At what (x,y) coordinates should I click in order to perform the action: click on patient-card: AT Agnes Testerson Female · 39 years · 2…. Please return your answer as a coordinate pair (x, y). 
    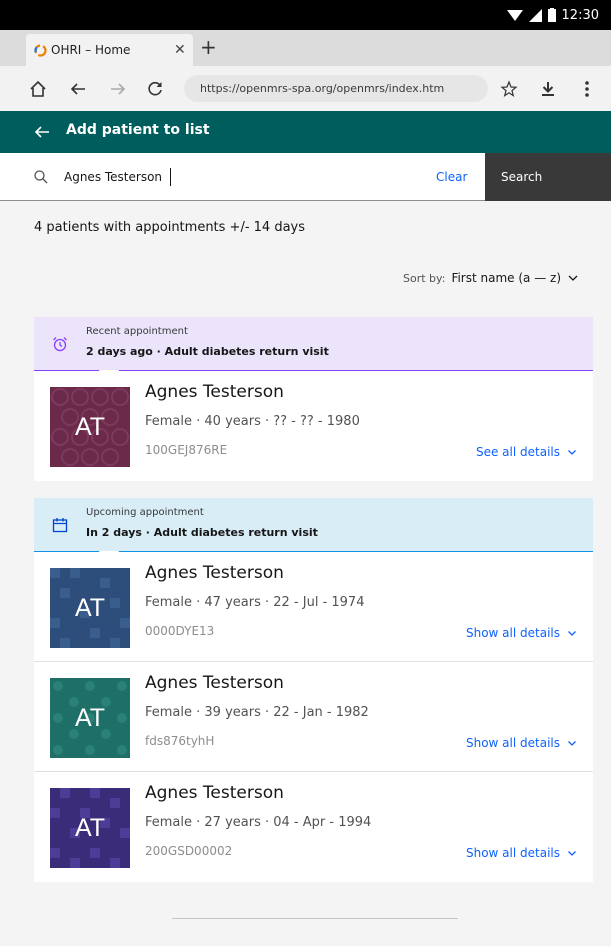
    Looking at the image, I should click on (313, 717).